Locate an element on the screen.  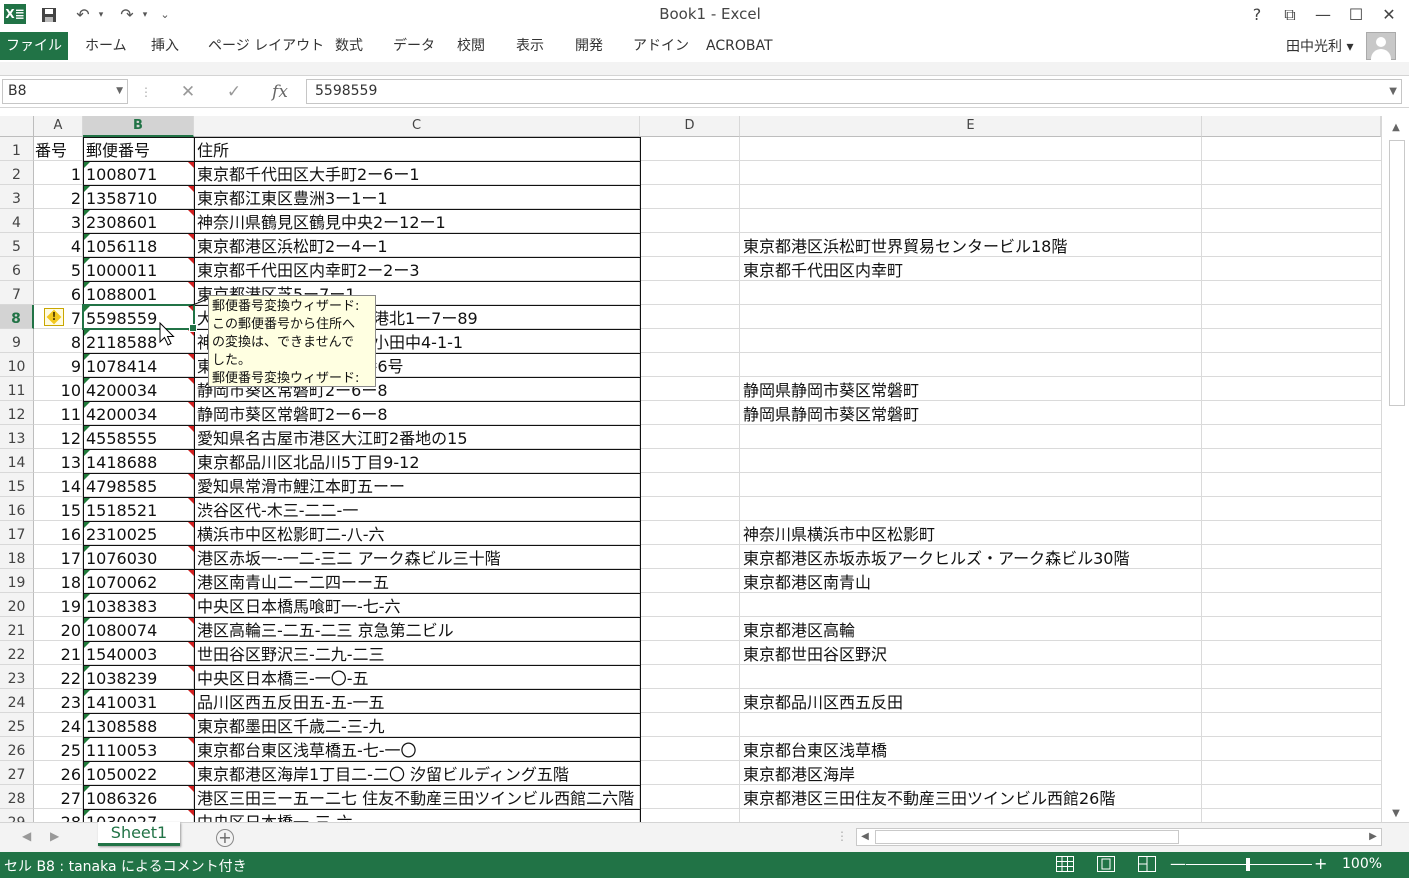
minimize-button: — is located at coordinates (1323, 15).